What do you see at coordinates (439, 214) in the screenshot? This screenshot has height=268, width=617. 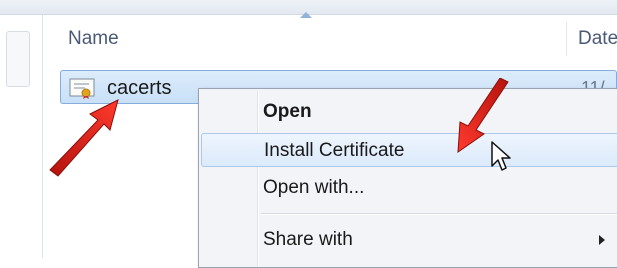 I see `menu-separator` at bounding box center [439, 214].